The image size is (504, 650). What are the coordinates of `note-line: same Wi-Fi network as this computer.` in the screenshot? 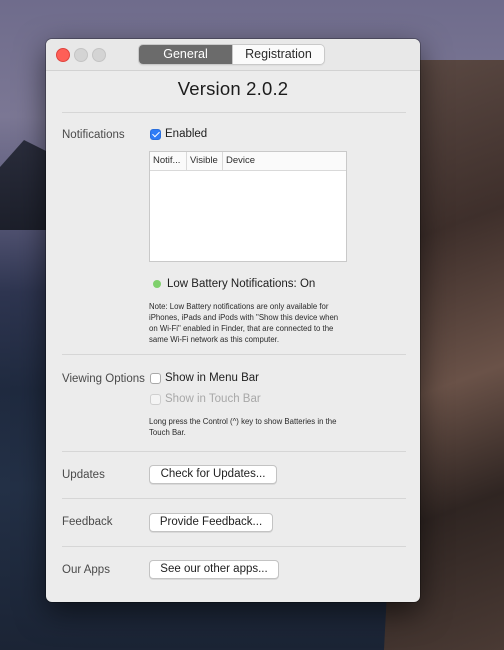 It's located at (214, 339).